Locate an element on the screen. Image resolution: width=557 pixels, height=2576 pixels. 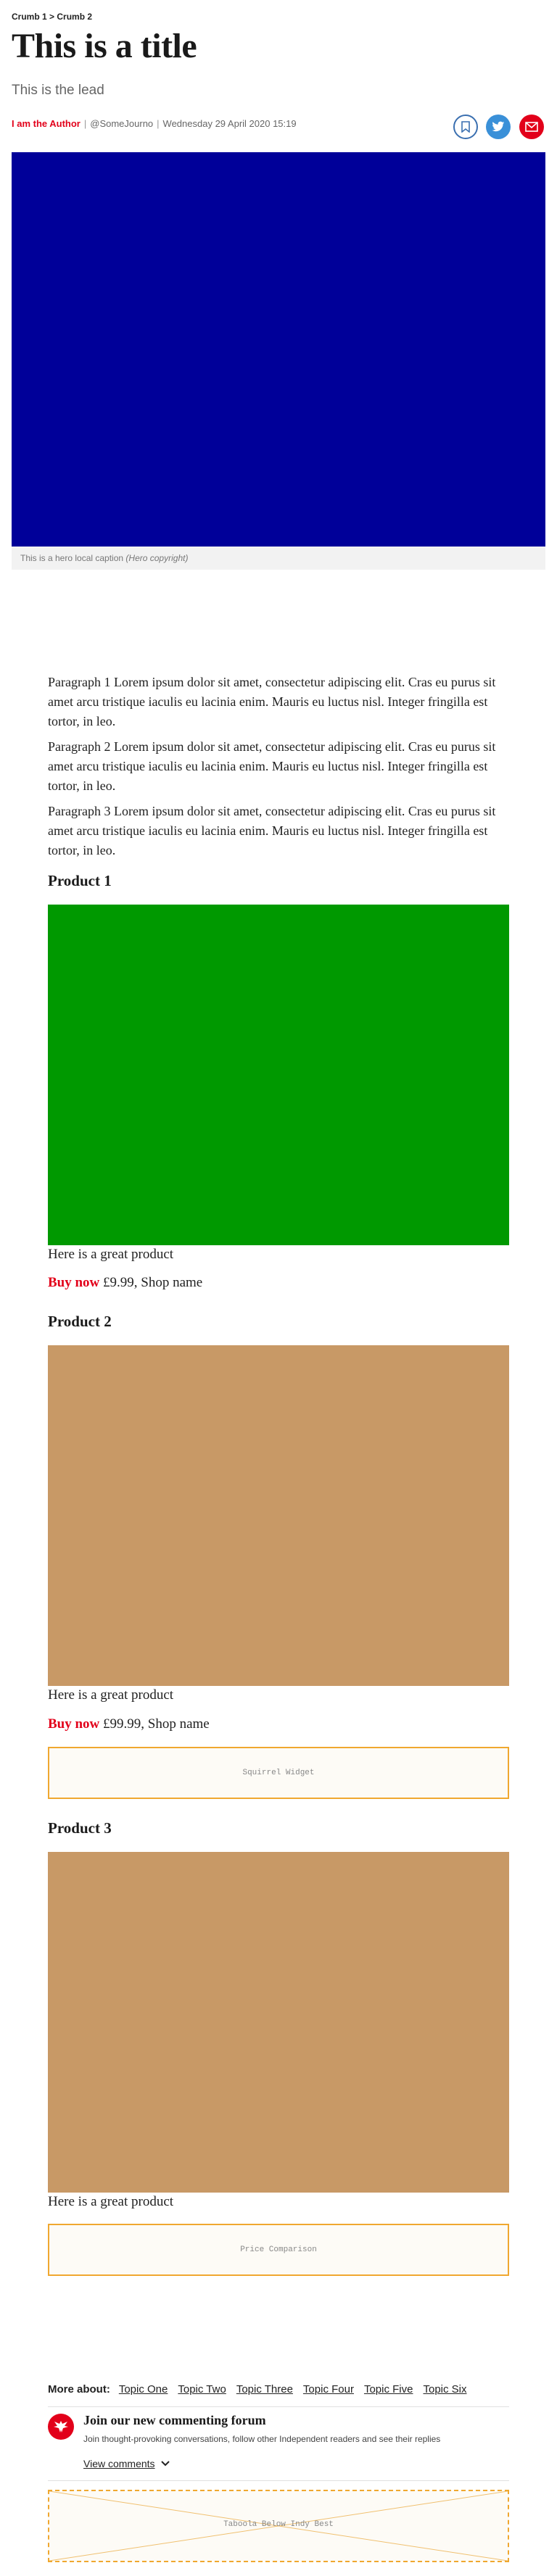
page-title: This is a title is located at coordinates (104, 46).